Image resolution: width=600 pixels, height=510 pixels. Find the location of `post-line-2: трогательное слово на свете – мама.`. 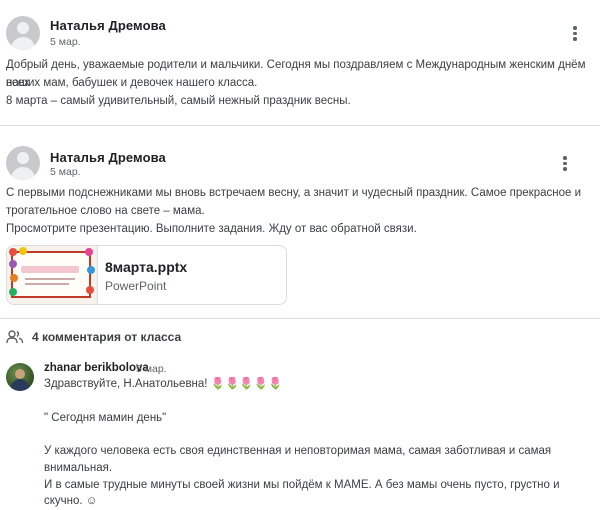

post-line-2: трогательное слово на свете – мама. is located at coordinates (105, 211).